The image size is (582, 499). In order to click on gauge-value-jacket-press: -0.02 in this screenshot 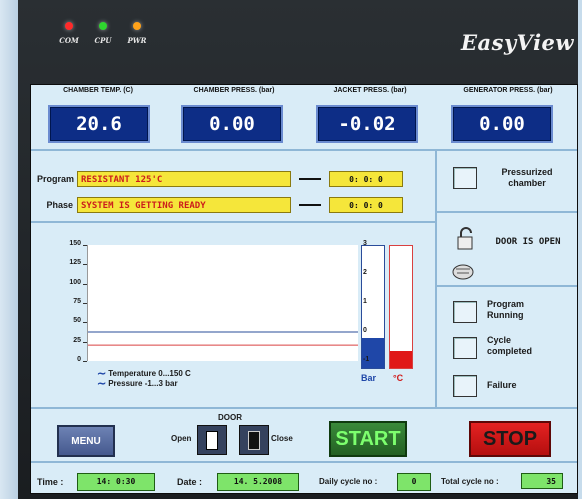, I will do `click(367, 124)`.